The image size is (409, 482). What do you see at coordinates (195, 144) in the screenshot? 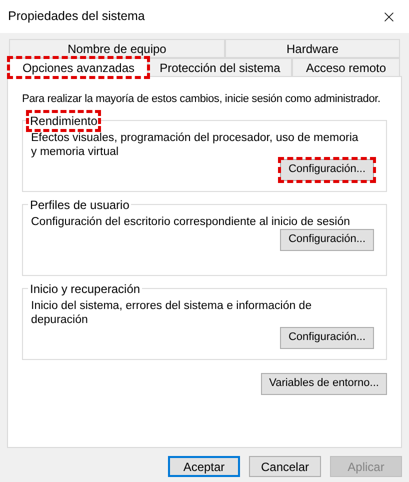
I see `group-description: Efectos visuales, programación del procesador, uso de memoria y memoria virtual` at bounding box center [195, 144].